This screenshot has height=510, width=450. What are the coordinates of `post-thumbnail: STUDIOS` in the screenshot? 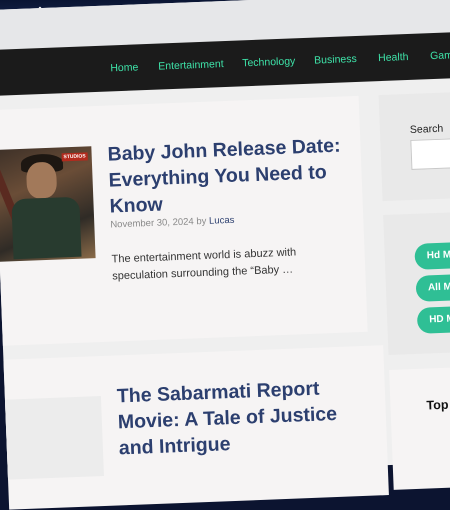 It's located at (48, 204).